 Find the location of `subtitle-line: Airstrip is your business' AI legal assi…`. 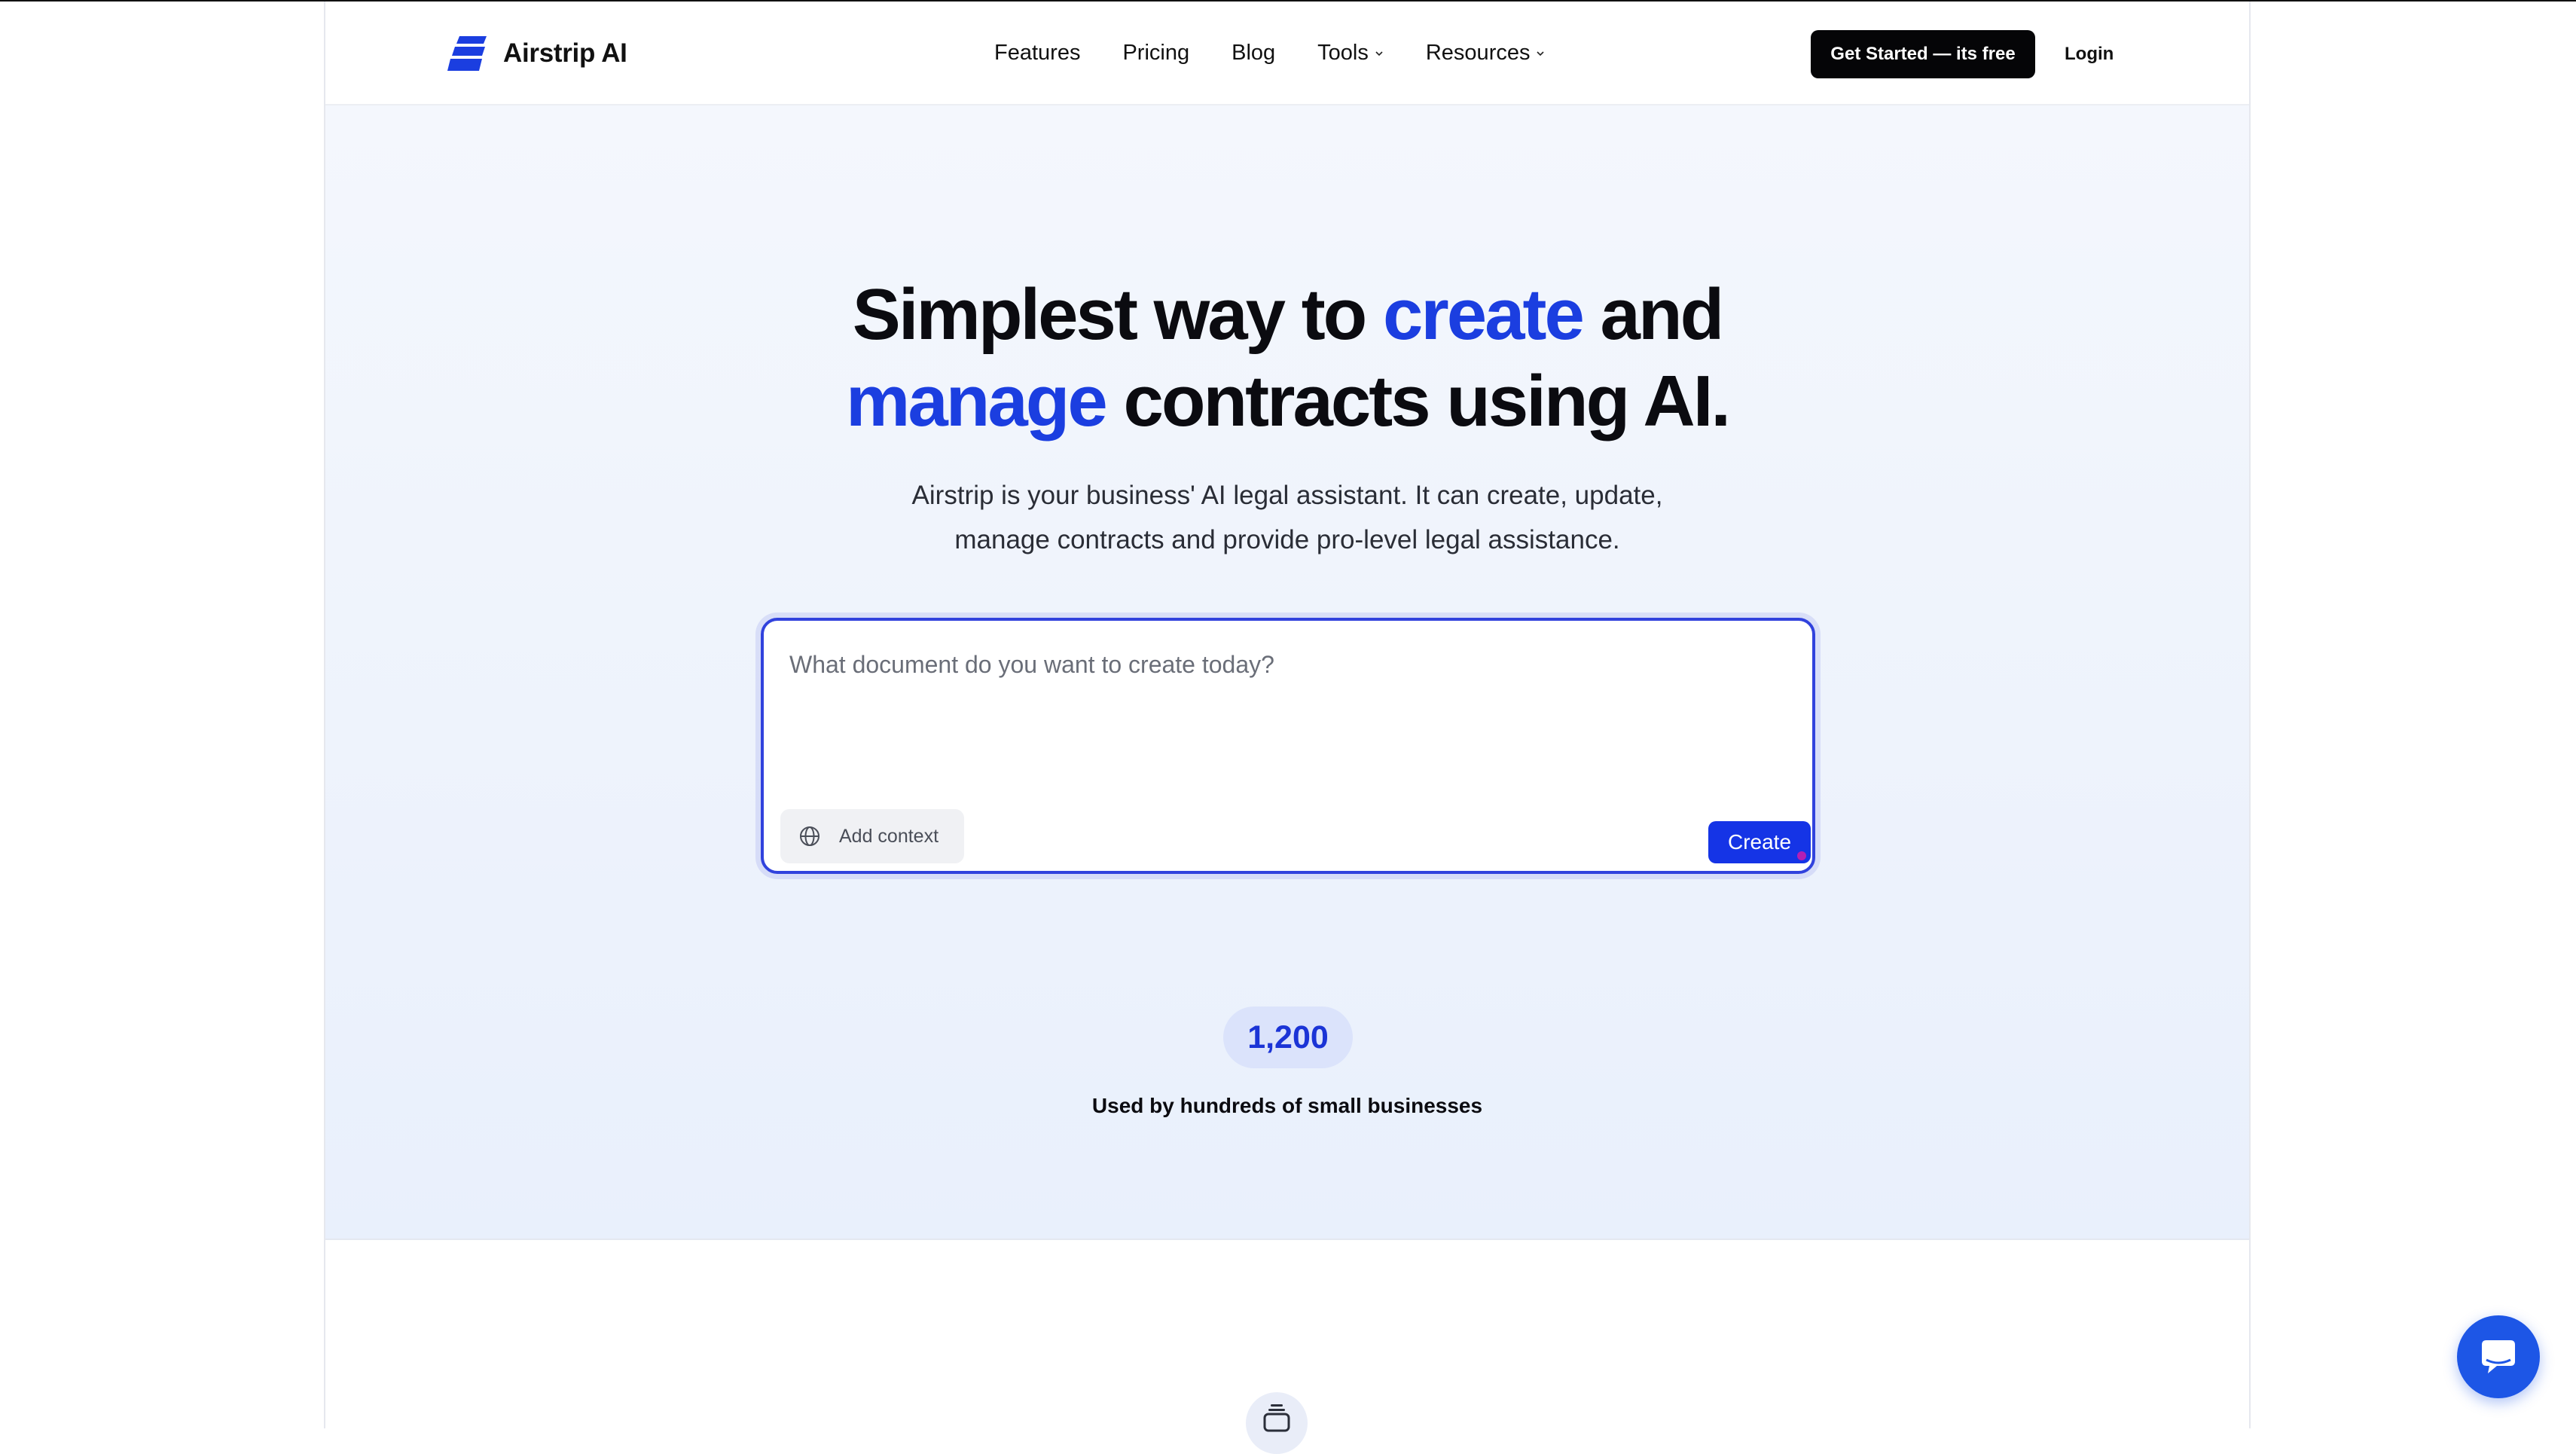

subtitle-line: Airstrip is your business' AI legal assi… is located at coordinates (1287, 495).